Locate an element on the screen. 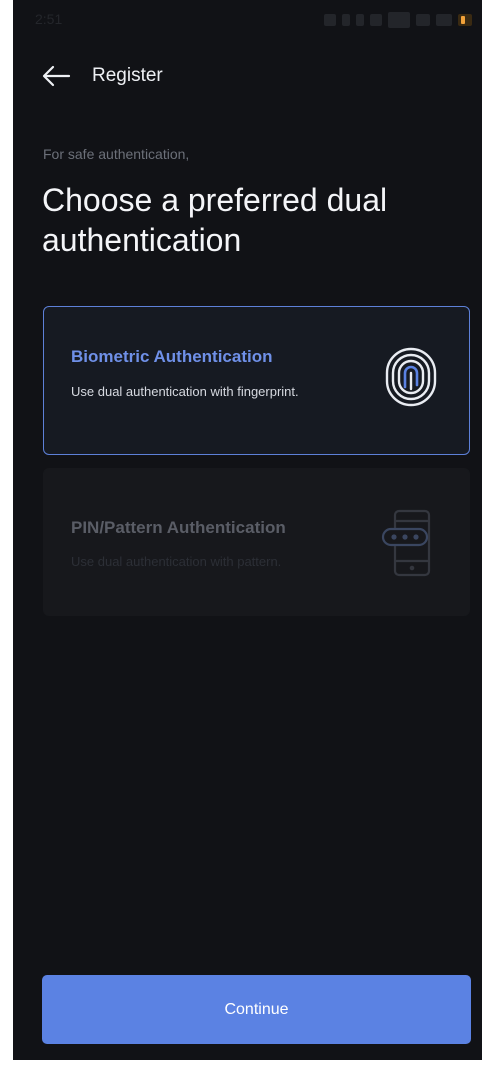 Image resolution: width=490 pixels, height=1074 pixels. wifi-icon is located at coordinates (376, 20).